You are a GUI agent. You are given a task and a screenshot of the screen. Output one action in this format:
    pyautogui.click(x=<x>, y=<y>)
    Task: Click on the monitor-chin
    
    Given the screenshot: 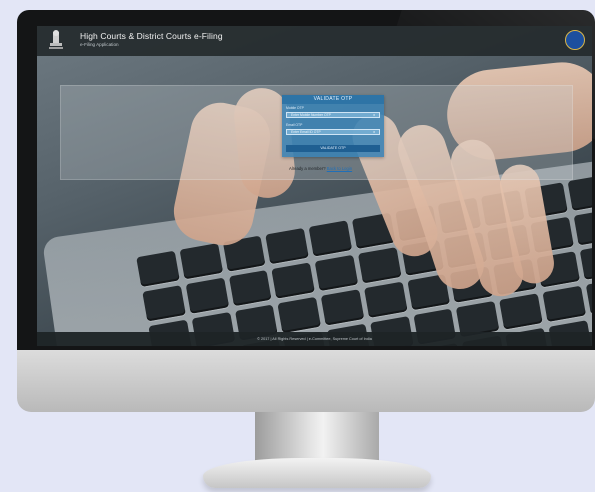 What is the action you would take?
    pyautogui.click(x=306, y=381)
    